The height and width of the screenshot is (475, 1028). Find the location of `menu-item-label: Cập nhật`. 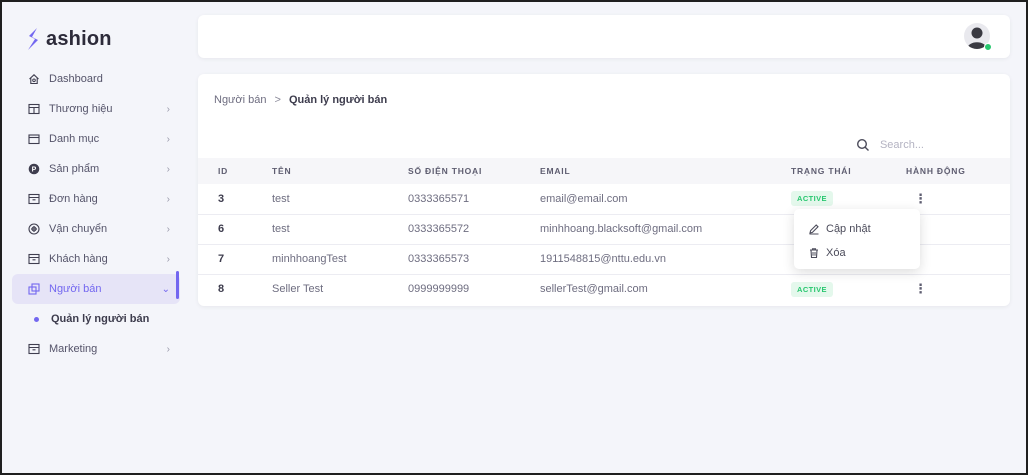

menu-item-label: Cập nhật is located at coordinates (848, 229).